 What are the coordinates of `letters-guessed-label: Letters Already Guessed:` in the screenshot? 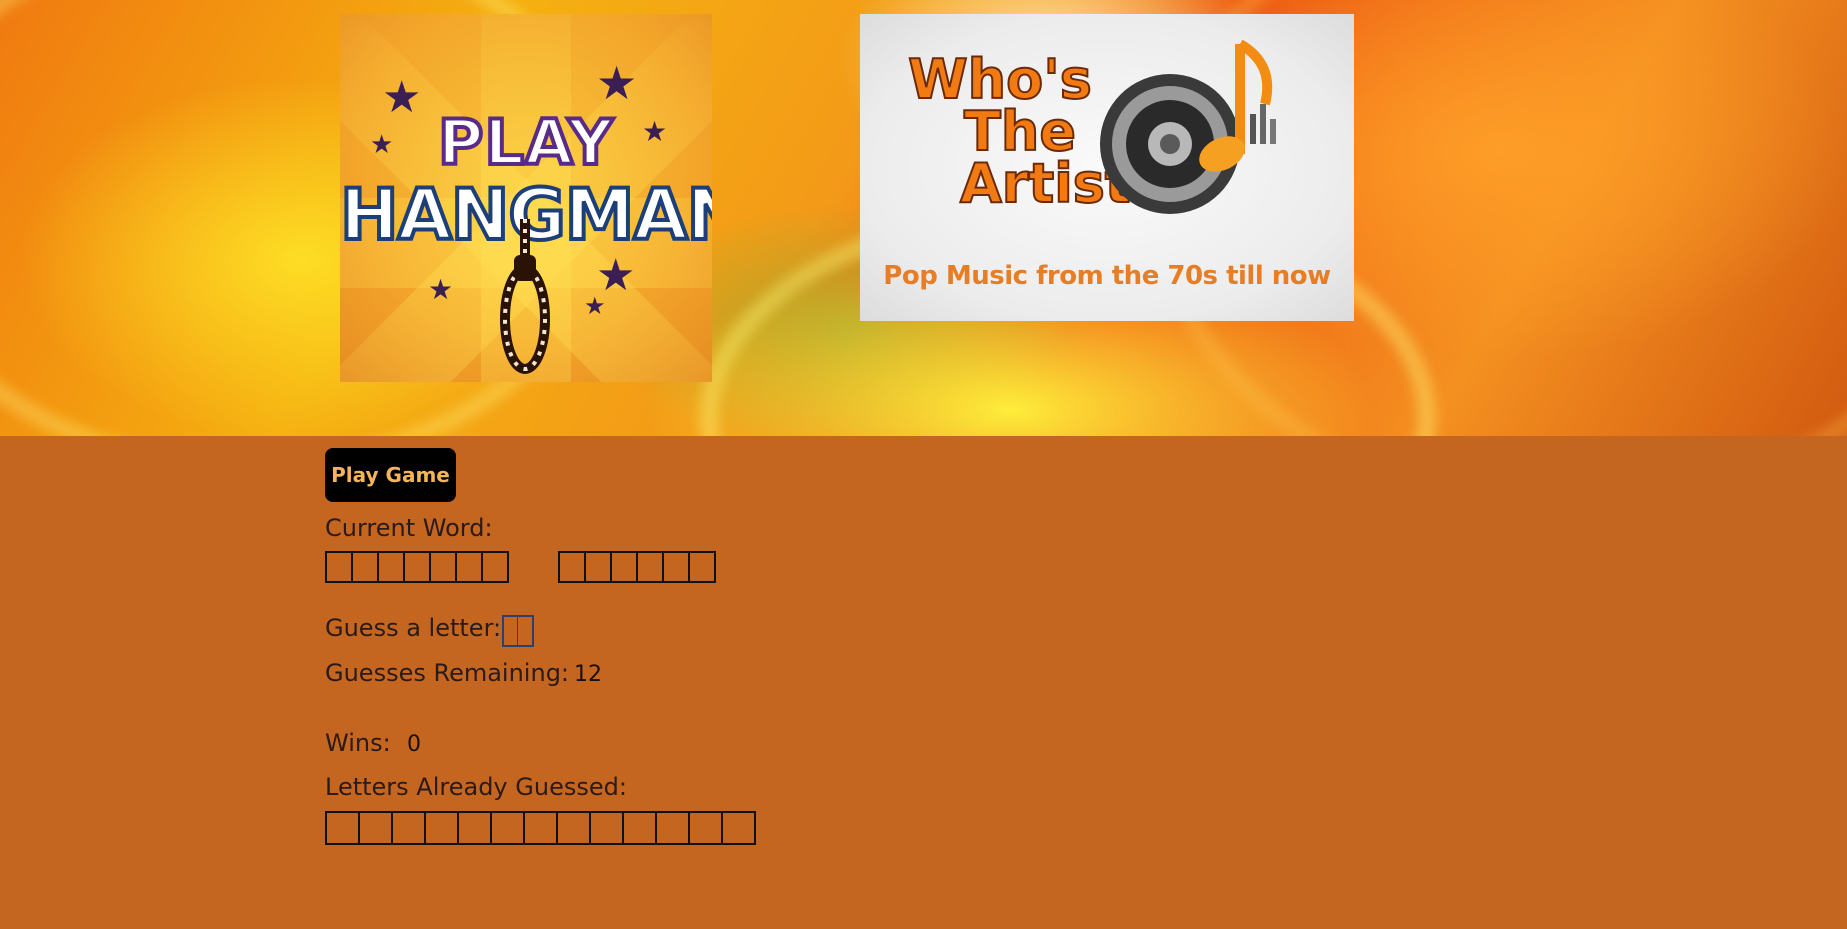 It's located at (476, 787).